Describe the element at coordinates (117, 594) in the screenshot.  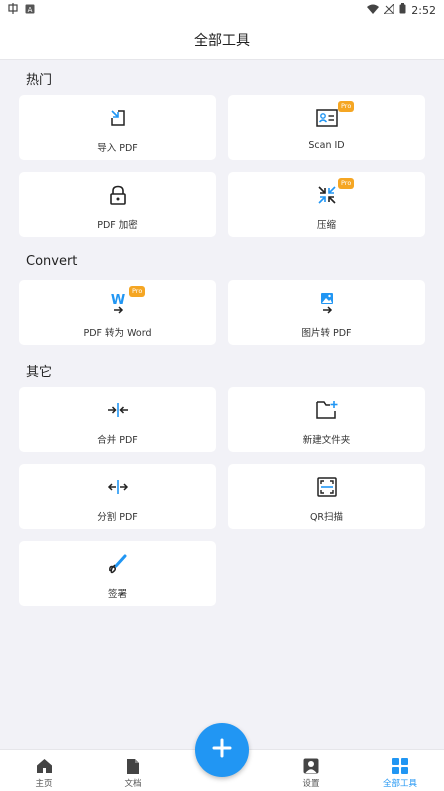
I see `tool-label: 签署` at that location.